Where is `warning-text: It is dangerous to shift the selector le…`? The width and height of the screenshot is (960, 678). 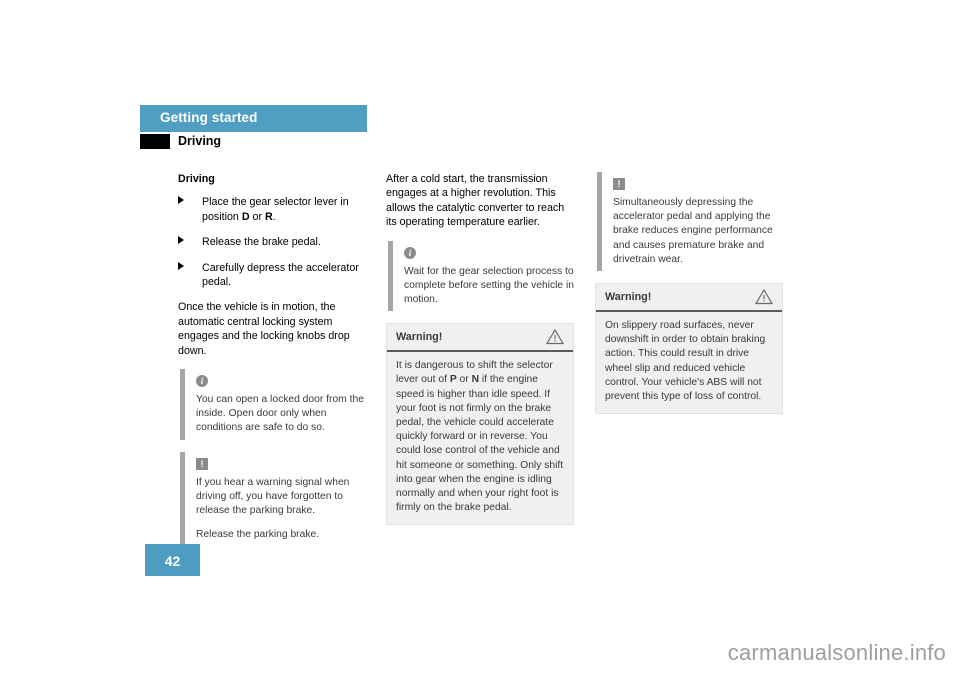
warning-text: It is dangerous to shift the selector le… is located at coordinates (480, 437).